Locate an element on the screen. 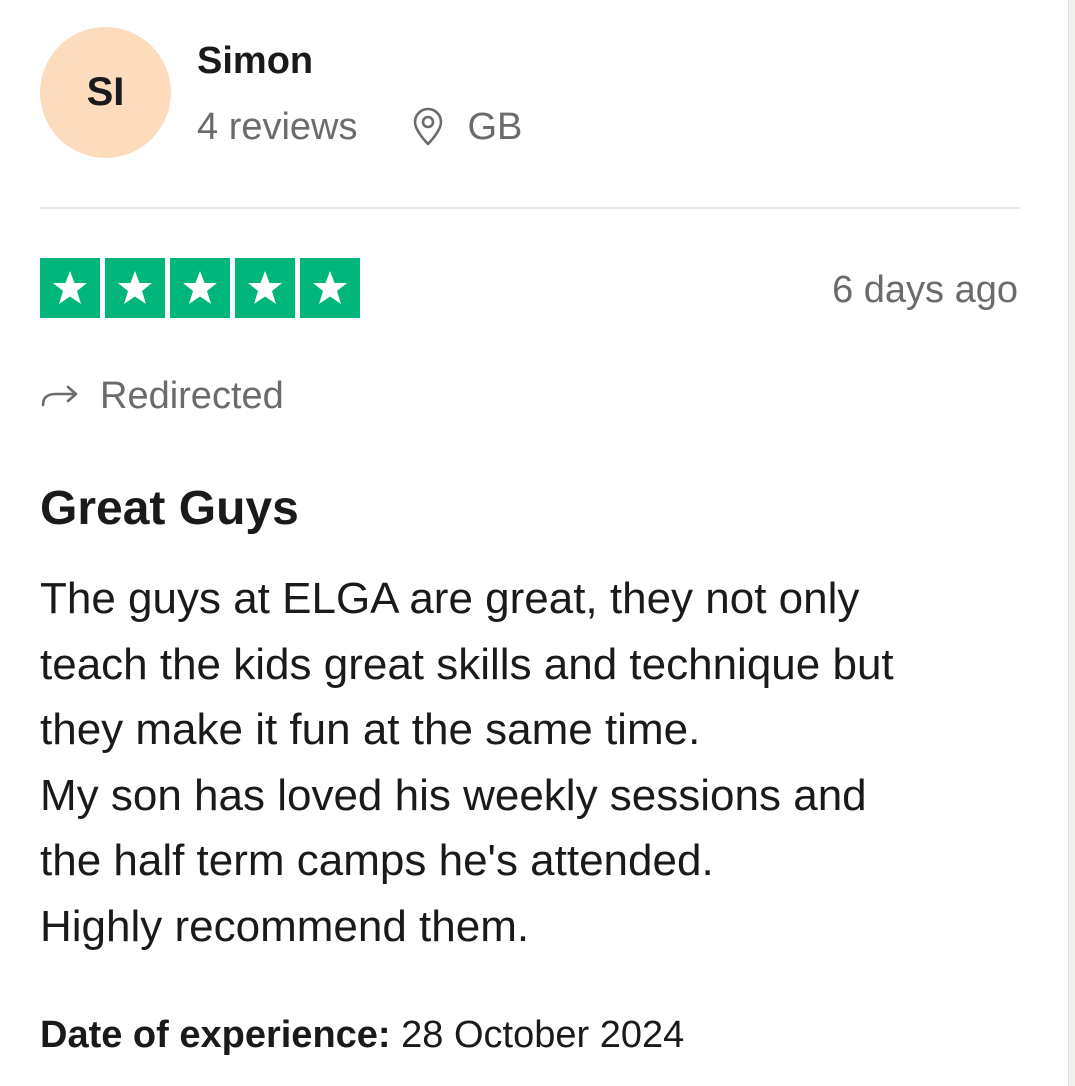  redirect-arrow-icon is located at coordinates (59, 396).